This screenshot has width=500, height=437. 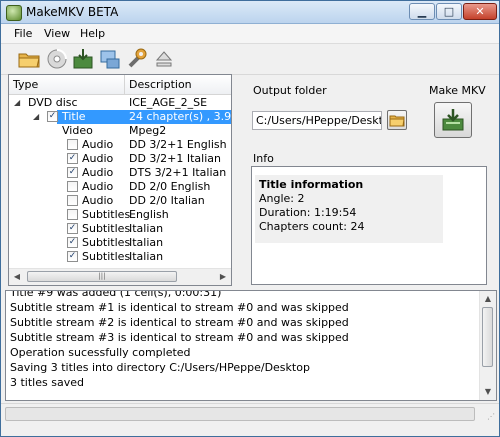 What do you see at coordinates (488, 392) in the screenshot?
I see `scroll-down-icon: ▼` at bounding box center [488, 392].